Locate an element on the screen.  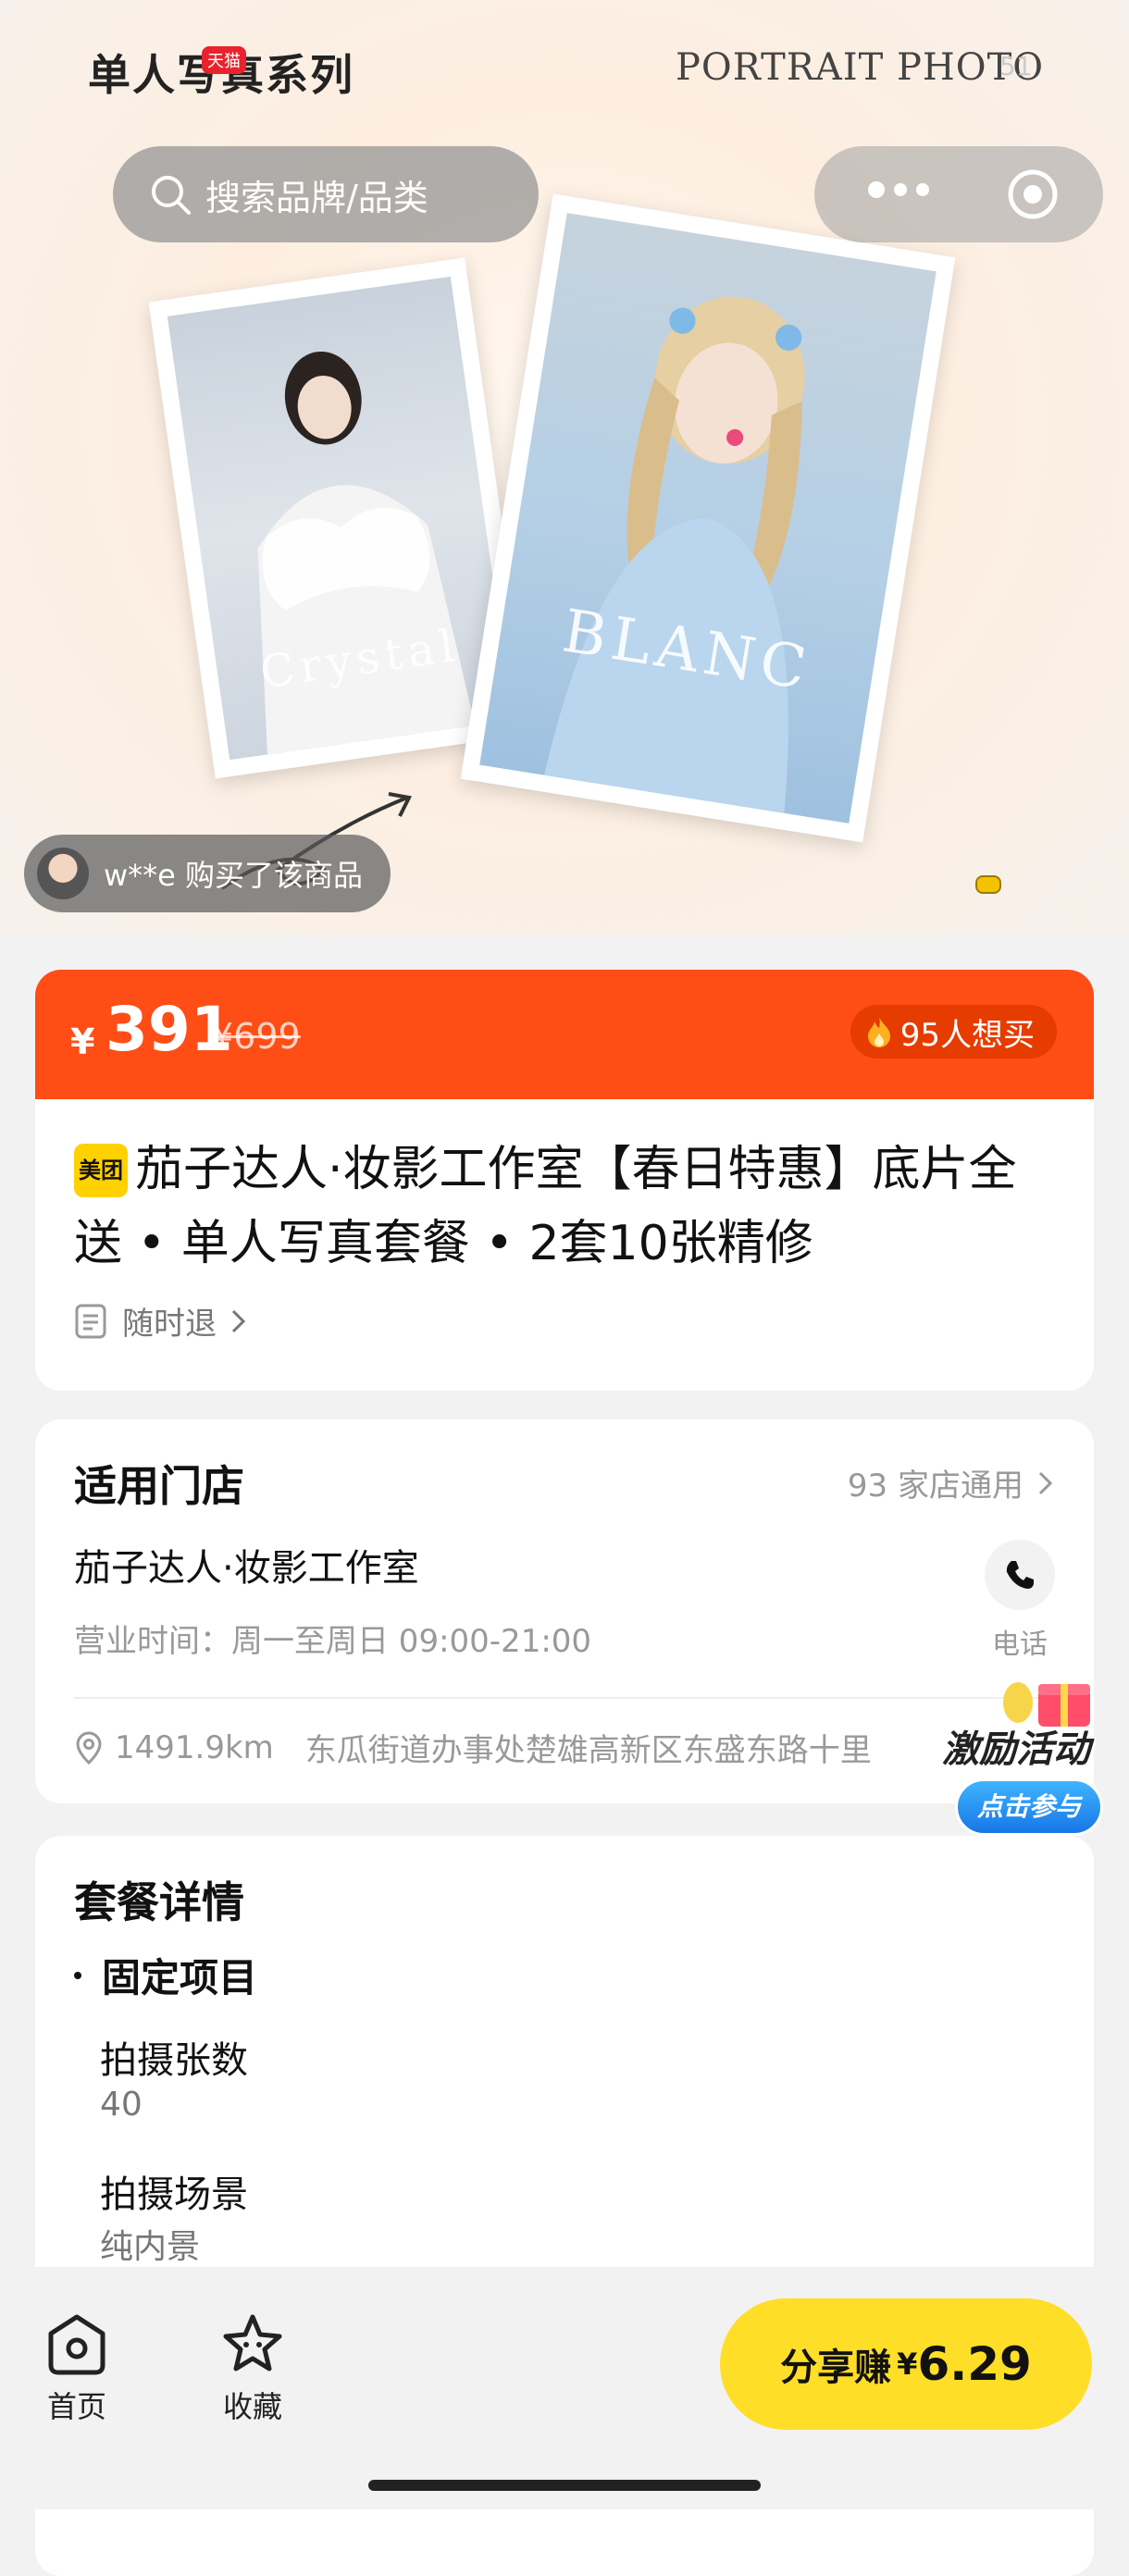
hero-subtitle: PORTRAIT PHOTO is located at coordinates (860, 67).